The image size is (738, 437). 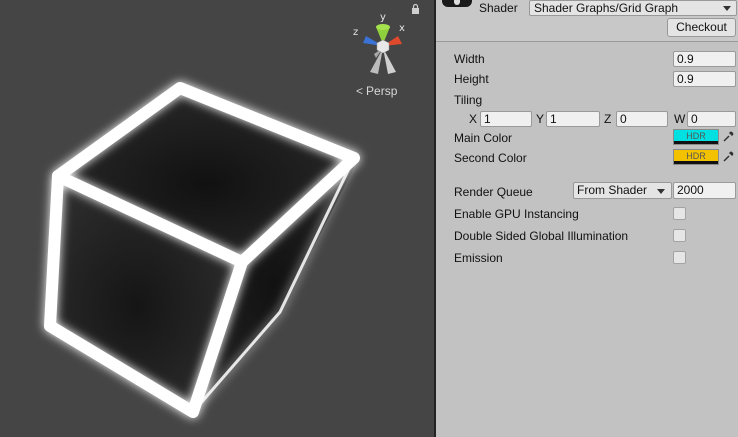 What do you see at coordinates (680, 119) in the screenshot?
I see `tiling-w-label: W` at bounding box center [680, 119].